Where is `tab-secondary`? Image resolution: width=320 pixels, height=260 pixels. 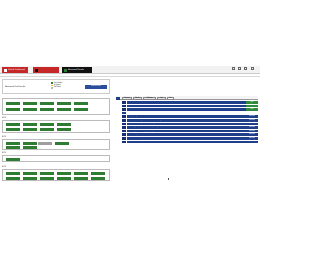
tab-secondary is located at coordinates (46, 70).